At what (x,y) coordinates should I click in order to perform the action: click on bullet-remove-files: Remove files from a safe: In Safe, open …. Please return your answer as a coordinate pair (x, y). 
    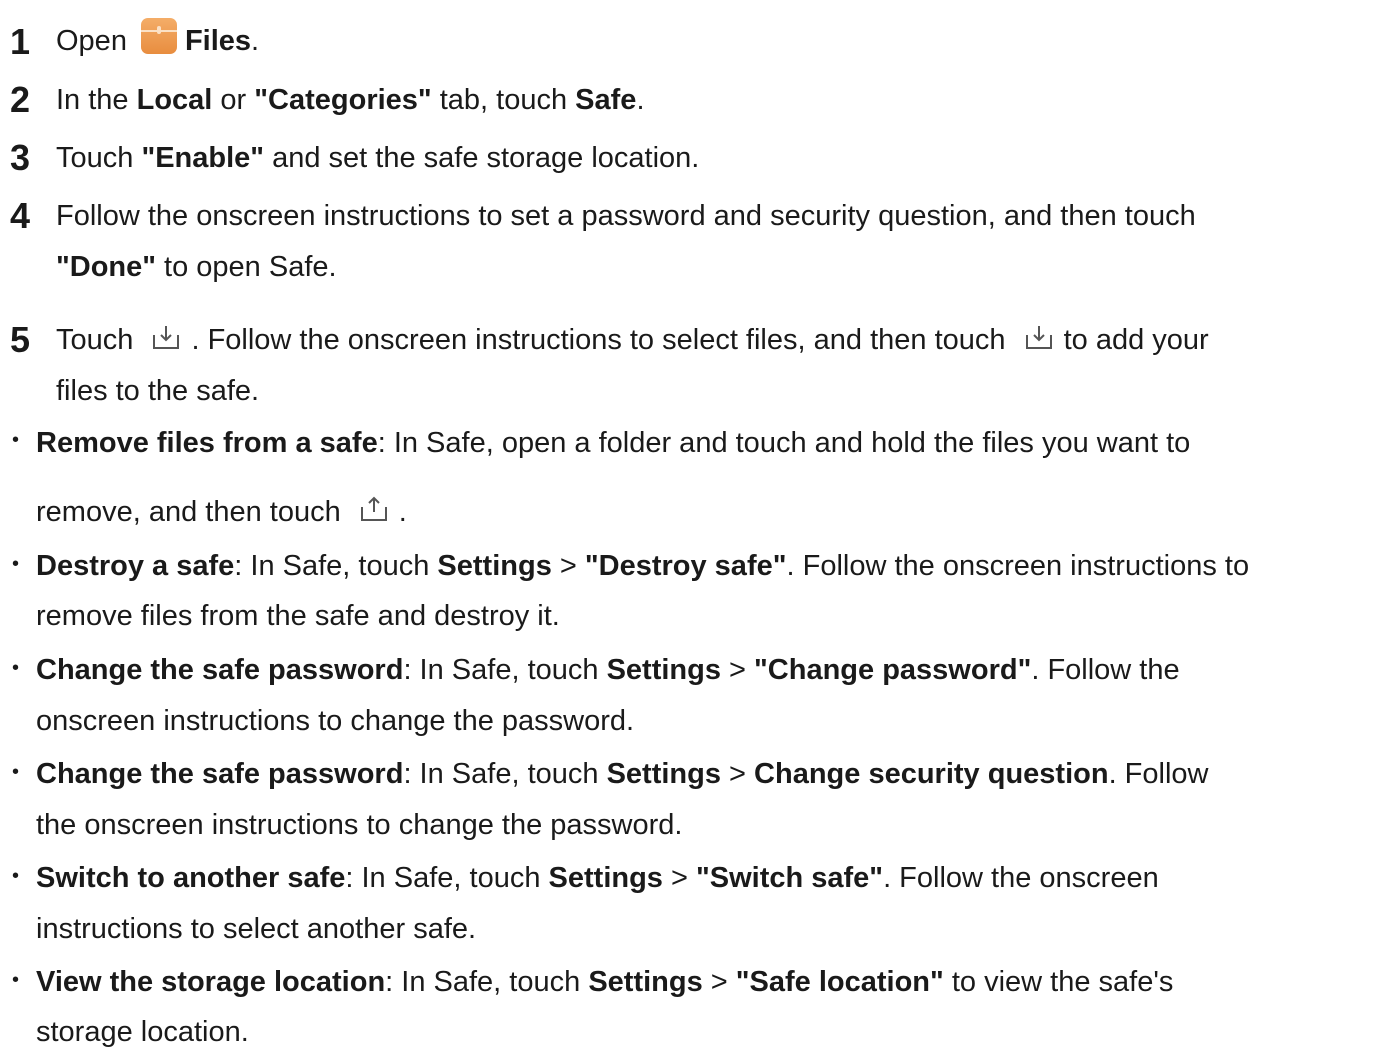
    Looking at the image, I should click on (613, 443).